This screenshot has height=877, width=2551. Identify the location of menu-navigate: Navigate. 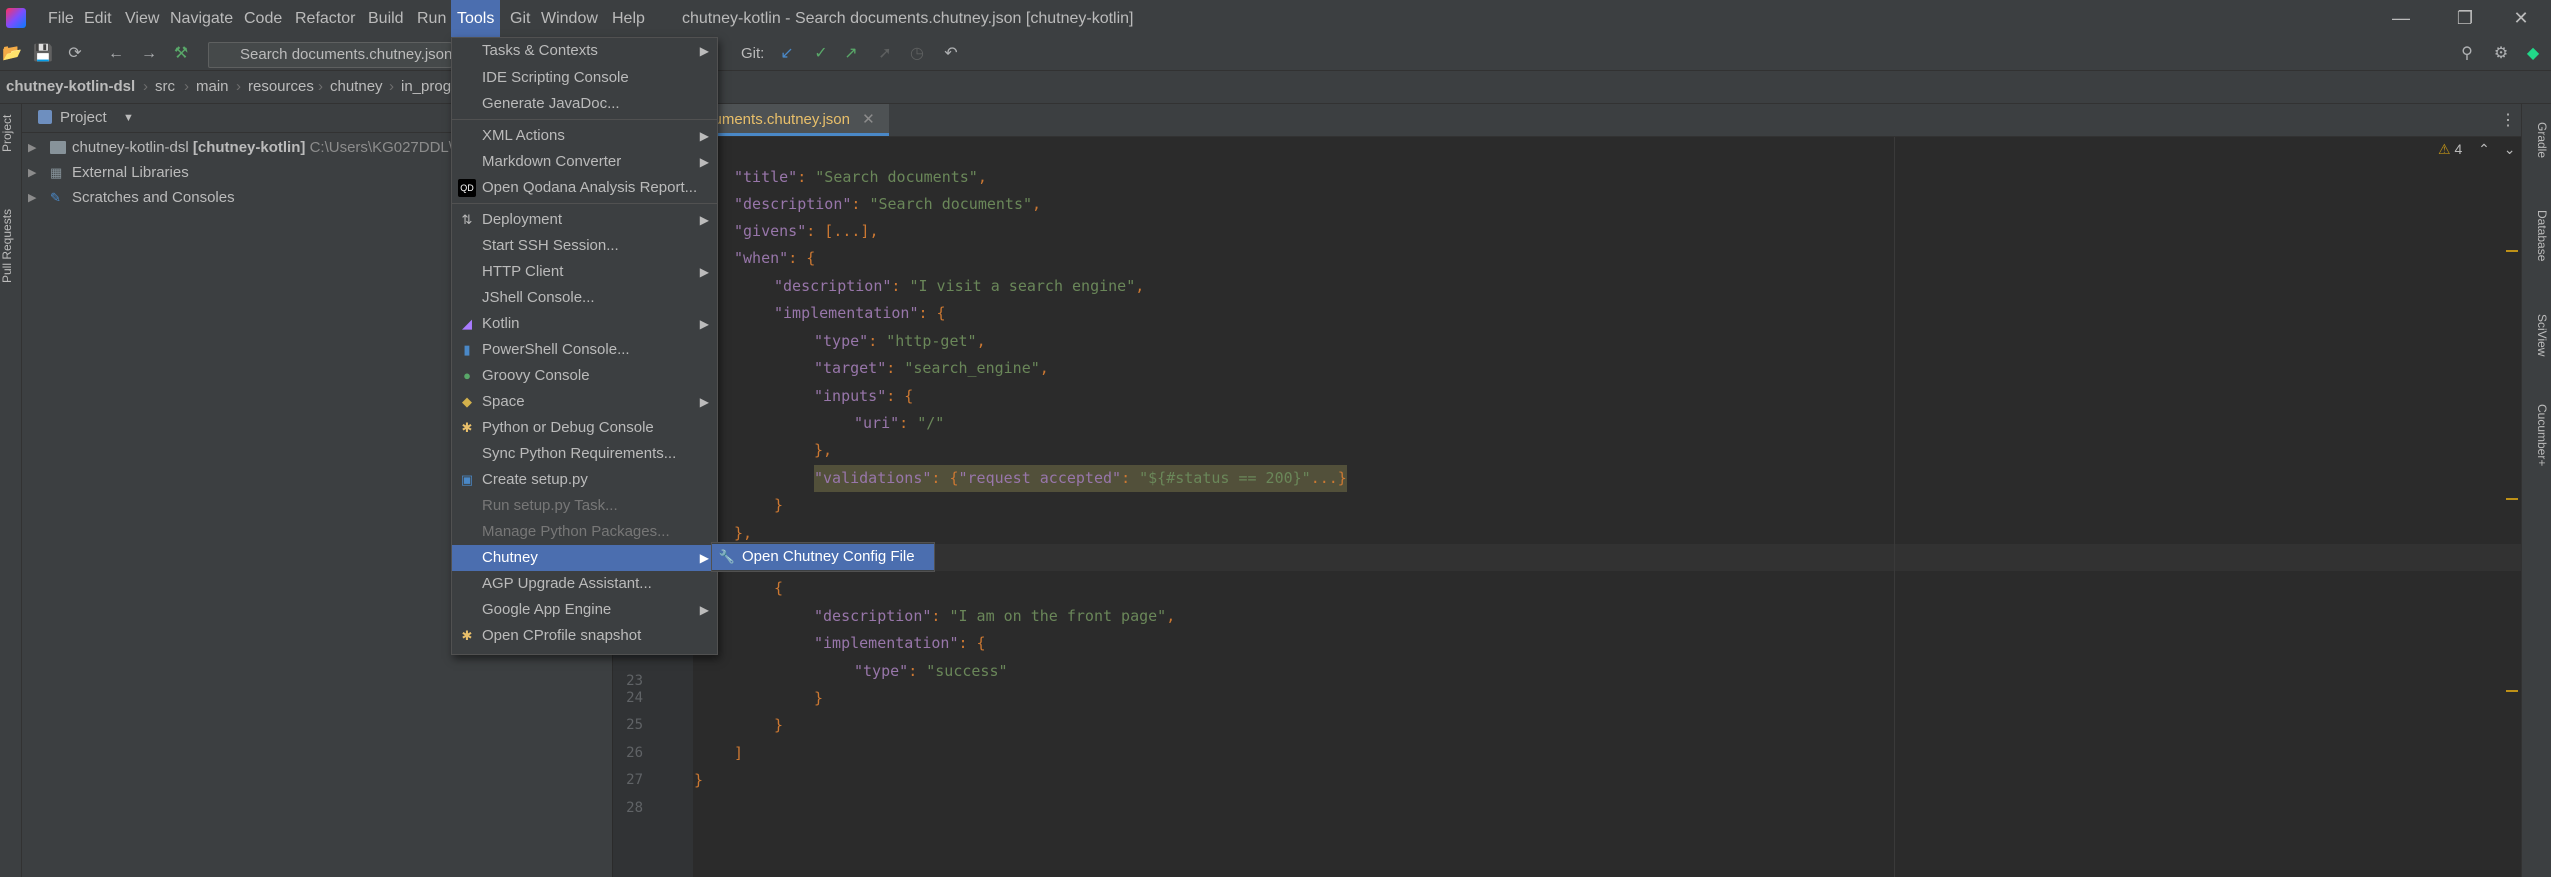
(201, 18).